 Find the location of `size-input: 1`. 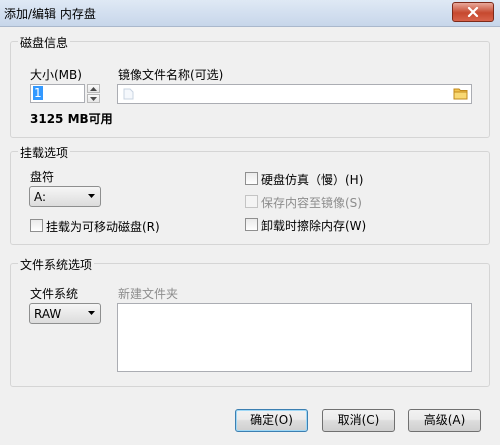

size-input: 1 is located at coordinates (57, 93).